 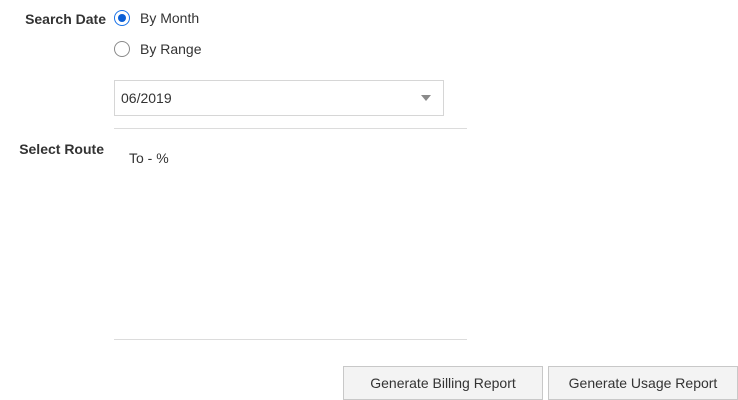 I want to click on chevron-down-icon, so click(x=426, y=98).